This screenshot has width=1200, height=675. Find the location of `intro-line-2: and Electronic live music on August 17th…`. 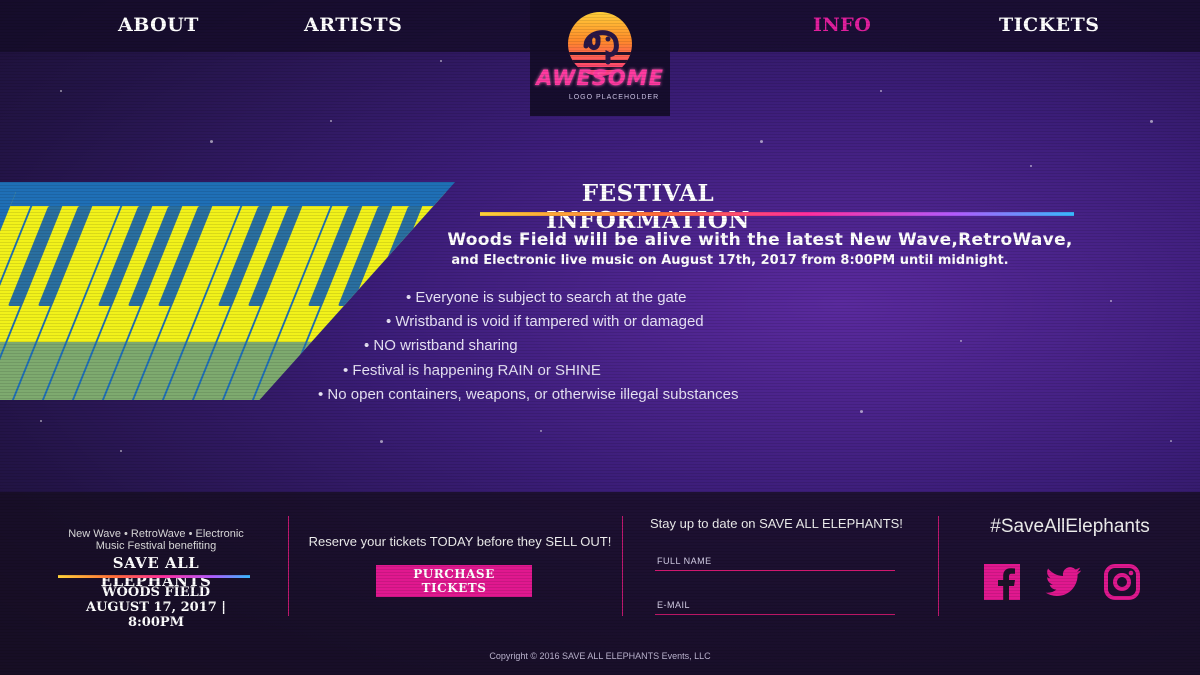

intro-line-2: and Electronic live music on August 17th… is located at coordinates (730, 260).